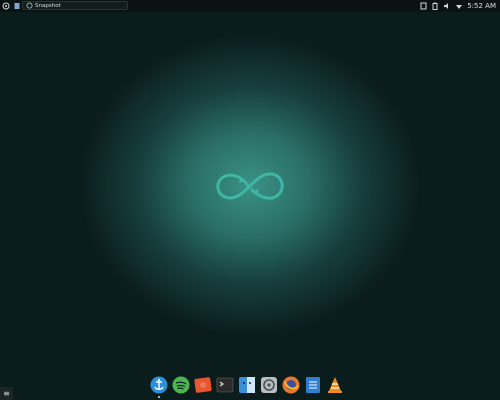 Image resolution: width=500 pixels, height=400 pixels. What do you see at coordinates (423, 6) in the screenshot?
I see `clipboard-icon` at bounding box center [423, 6].